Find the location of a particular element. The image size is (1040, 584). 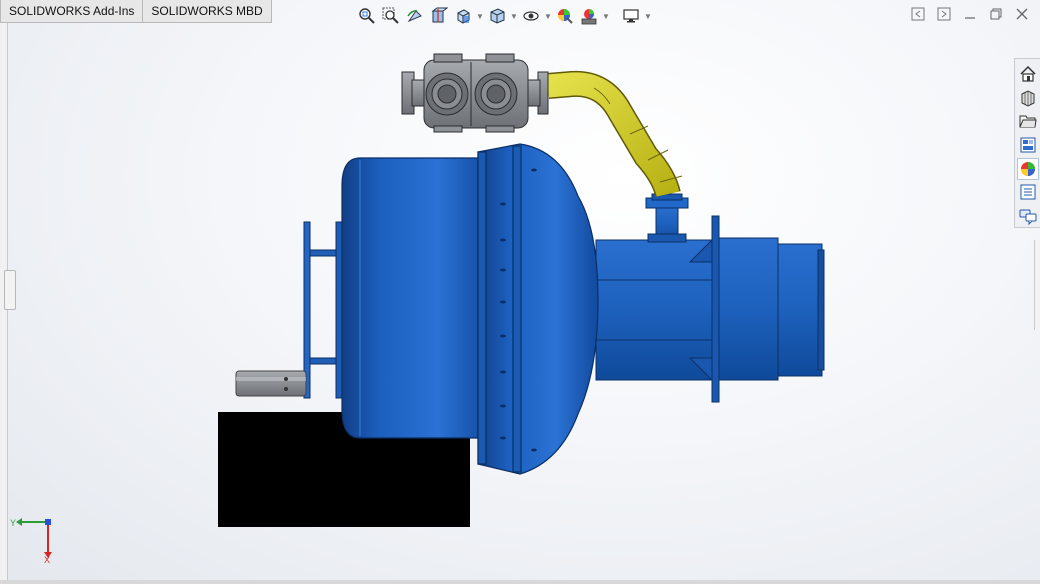

restore-icon is located at coordinates (996, 14).